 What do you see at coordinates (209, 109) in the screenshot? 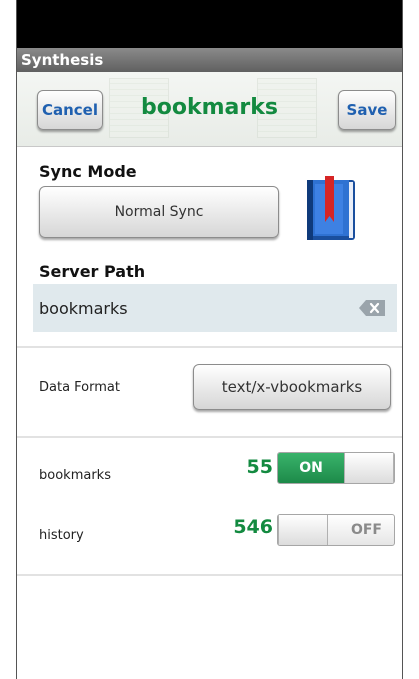
I see `header-bar: Cancel bookmarks Save` at bounding box center [209, 109].